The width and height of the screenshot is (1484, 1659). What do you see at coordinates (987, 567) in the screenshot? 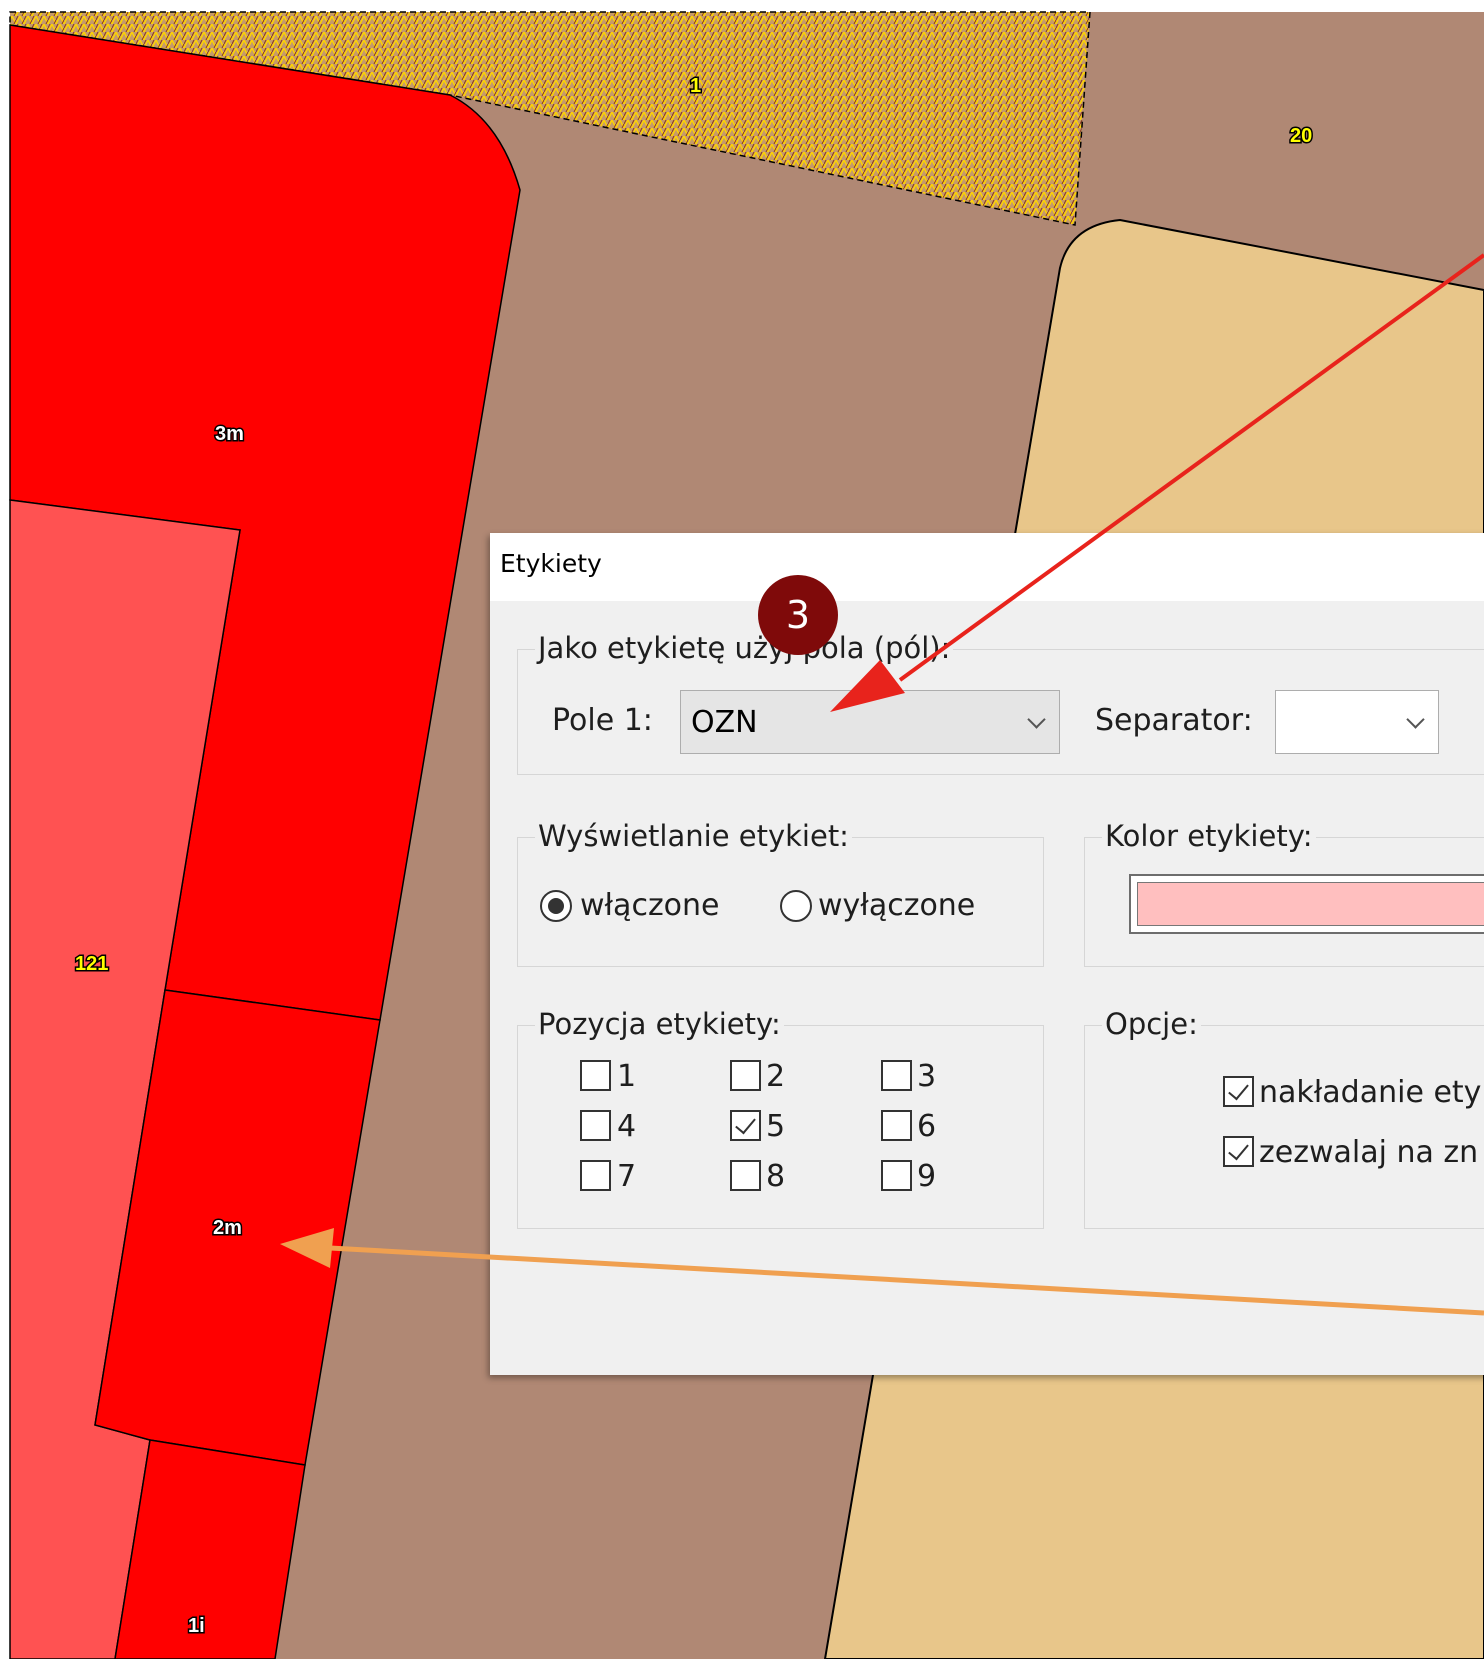
I see `dialog-titlebar: Etykiety` at bounding box center [987, 567].